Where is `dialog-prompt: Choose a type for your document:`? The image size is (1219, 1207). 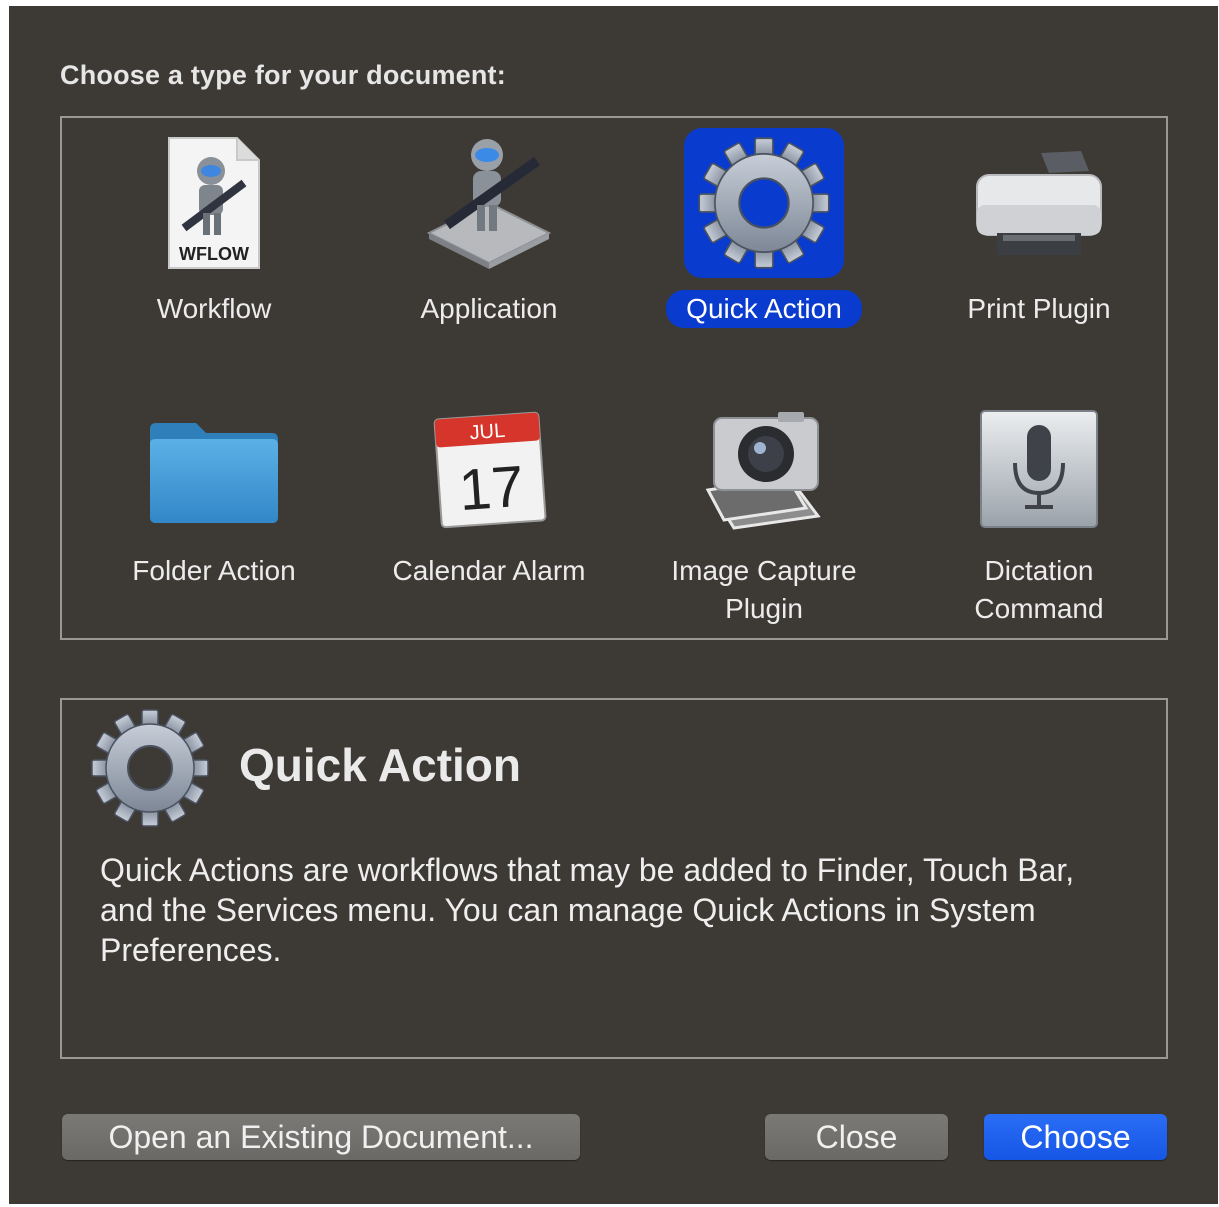 dialog-prompt: Choose a type for your document: is located at coordinates (283, 75).